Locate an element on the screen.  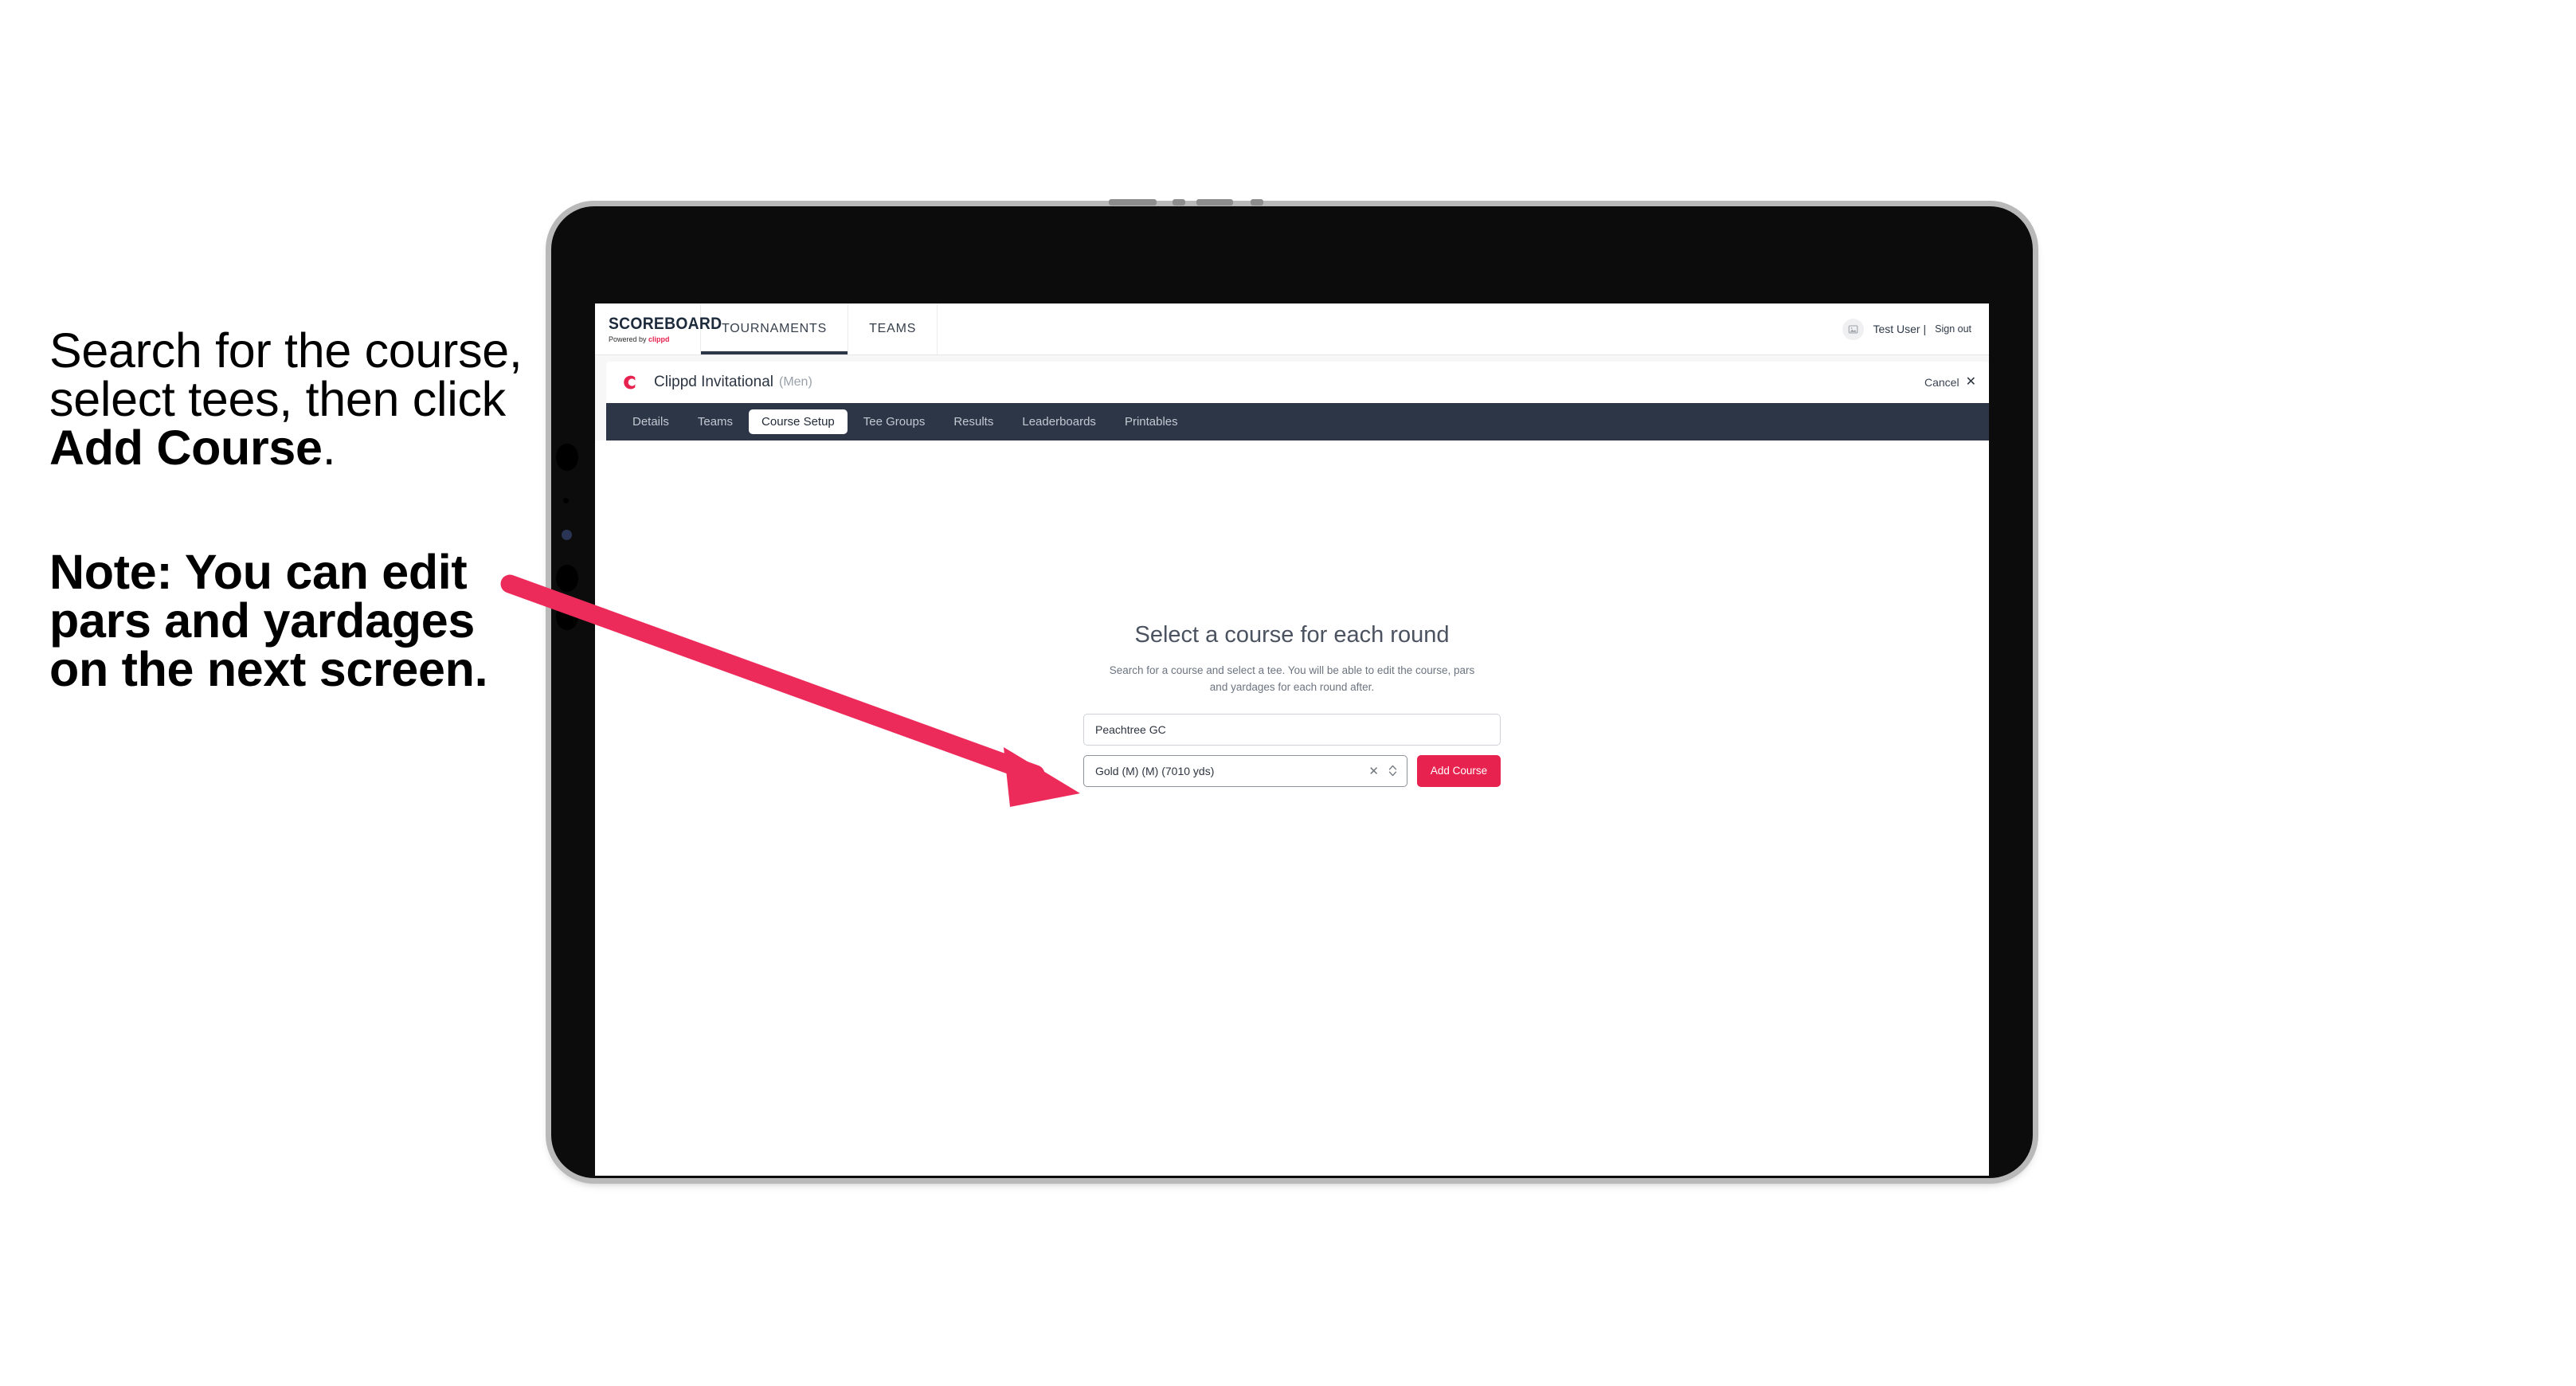
tee-select-value: Gold (M) (M) (7010 yds) is located at coordinates (1155, 770).